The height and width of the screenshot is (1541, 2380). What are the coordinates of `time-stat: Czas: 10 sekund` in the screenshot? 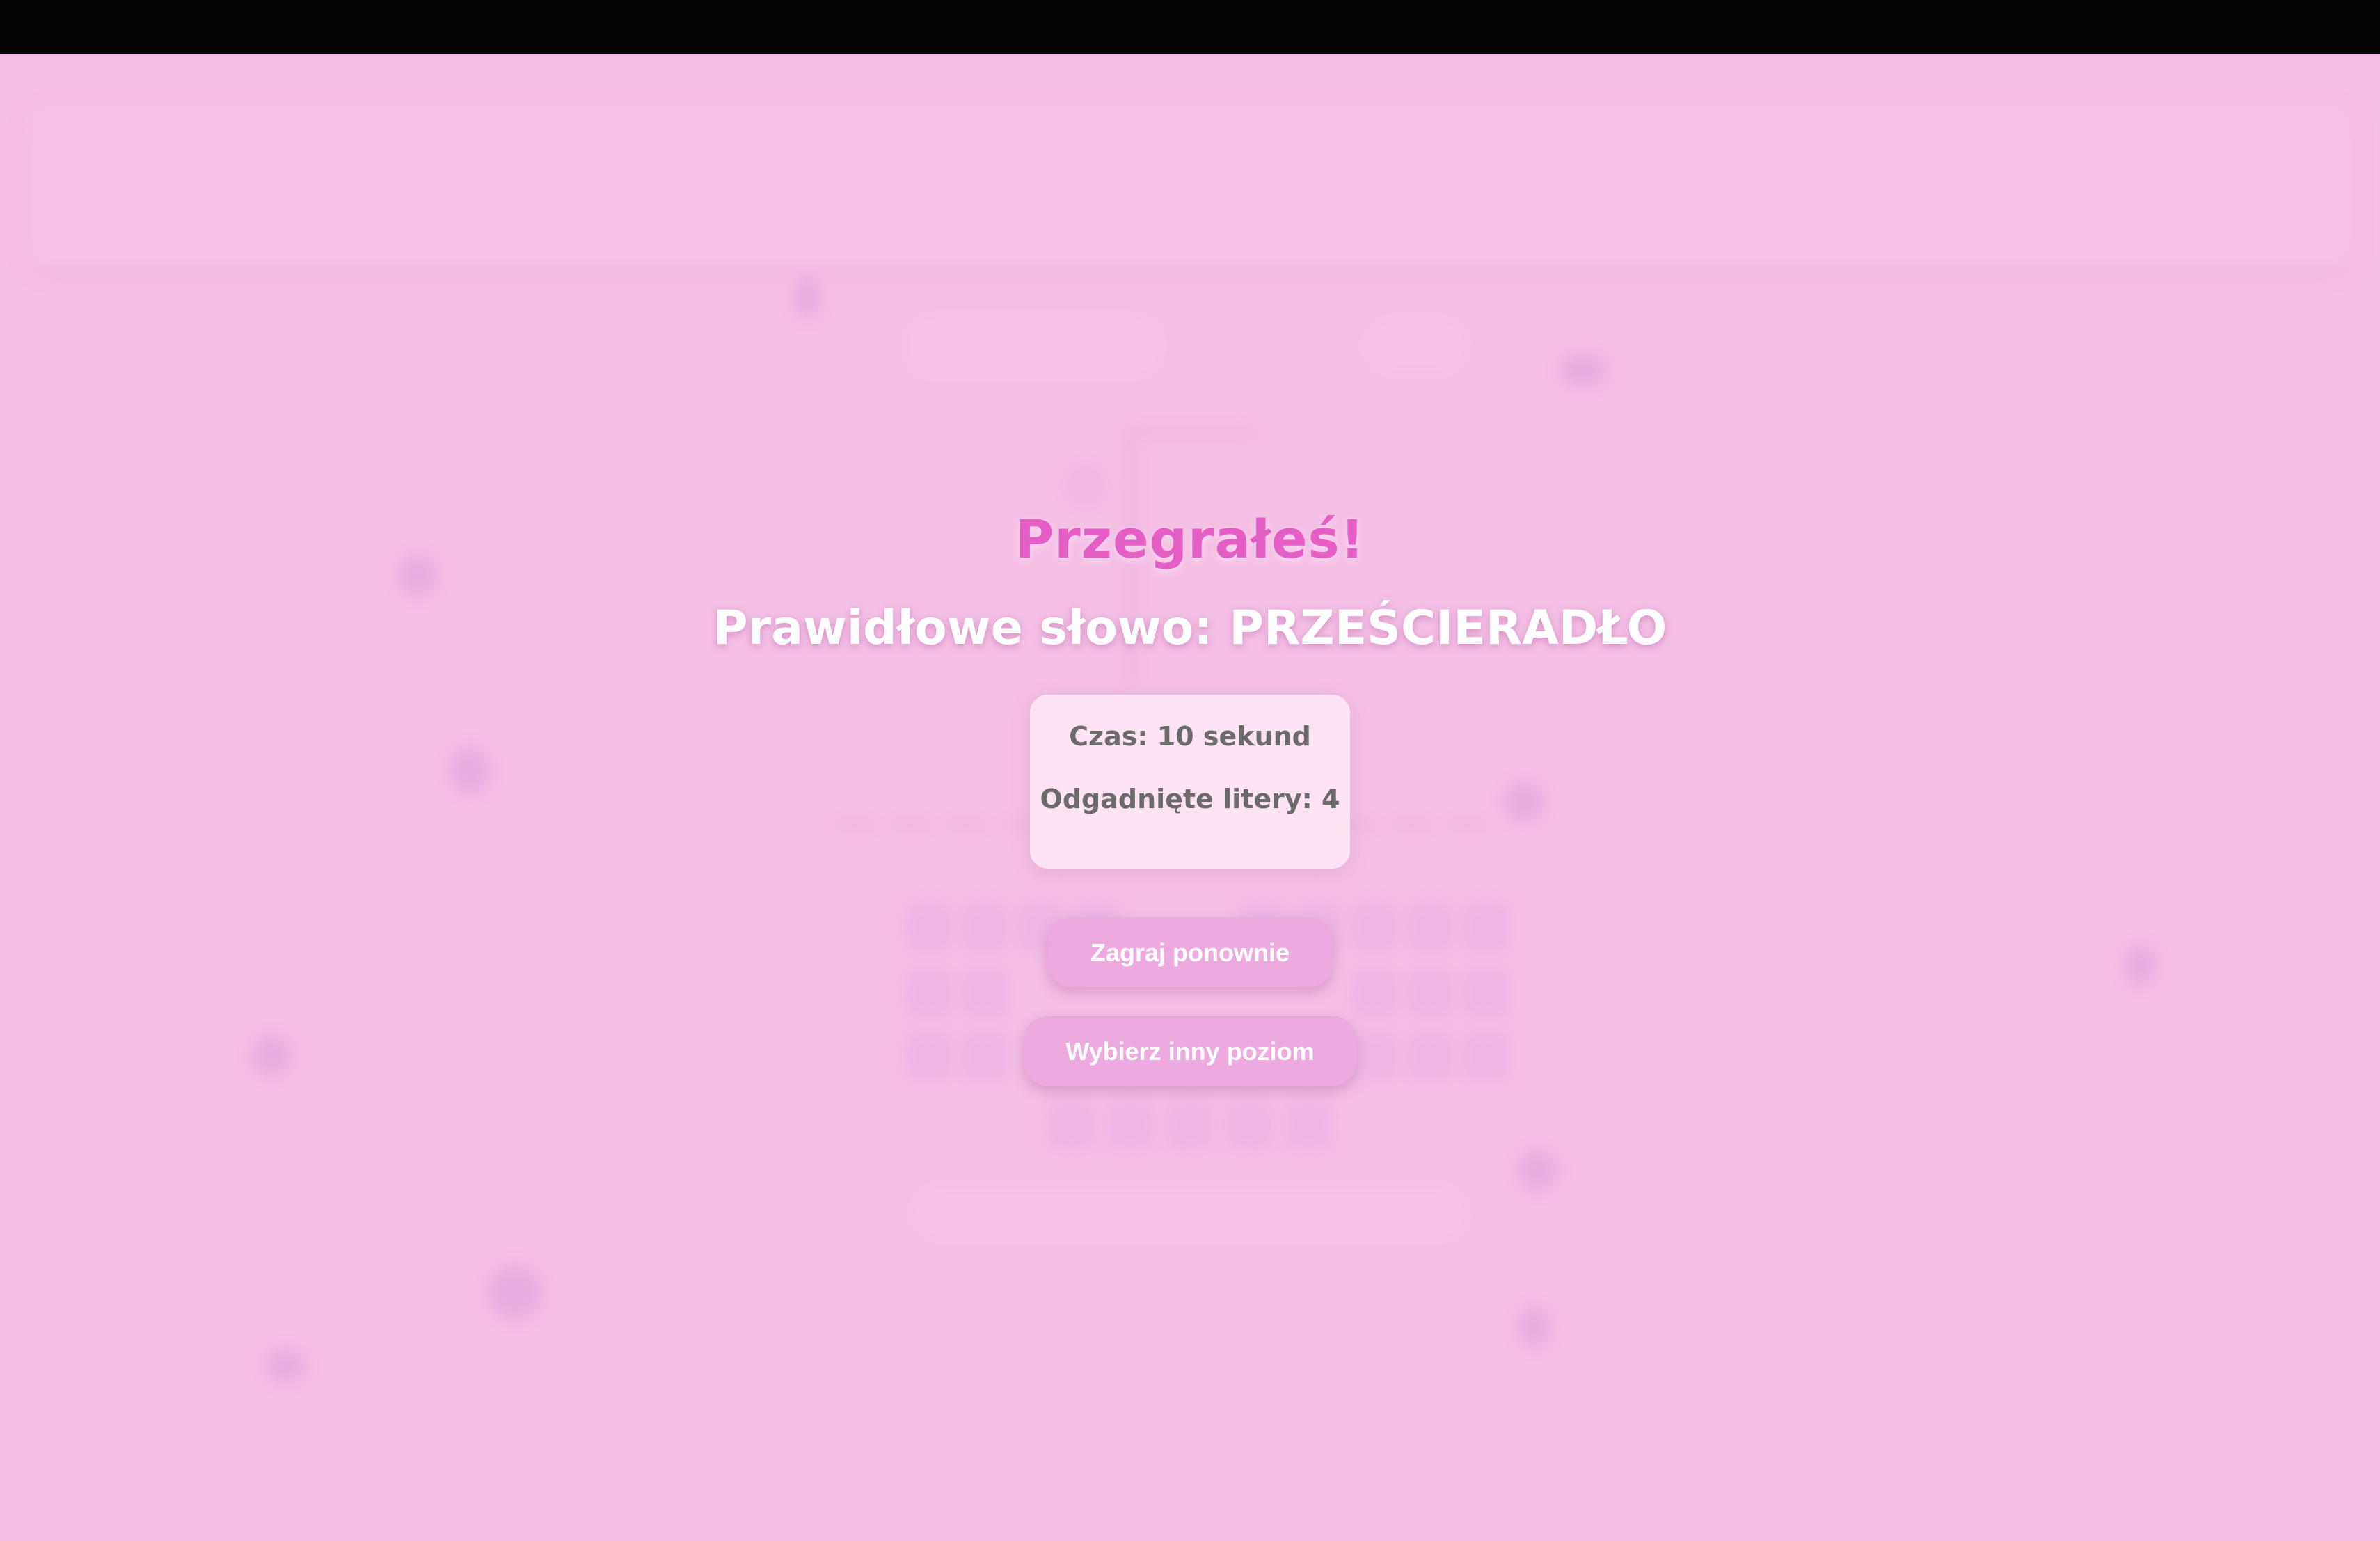 It's located at (1190, 736).